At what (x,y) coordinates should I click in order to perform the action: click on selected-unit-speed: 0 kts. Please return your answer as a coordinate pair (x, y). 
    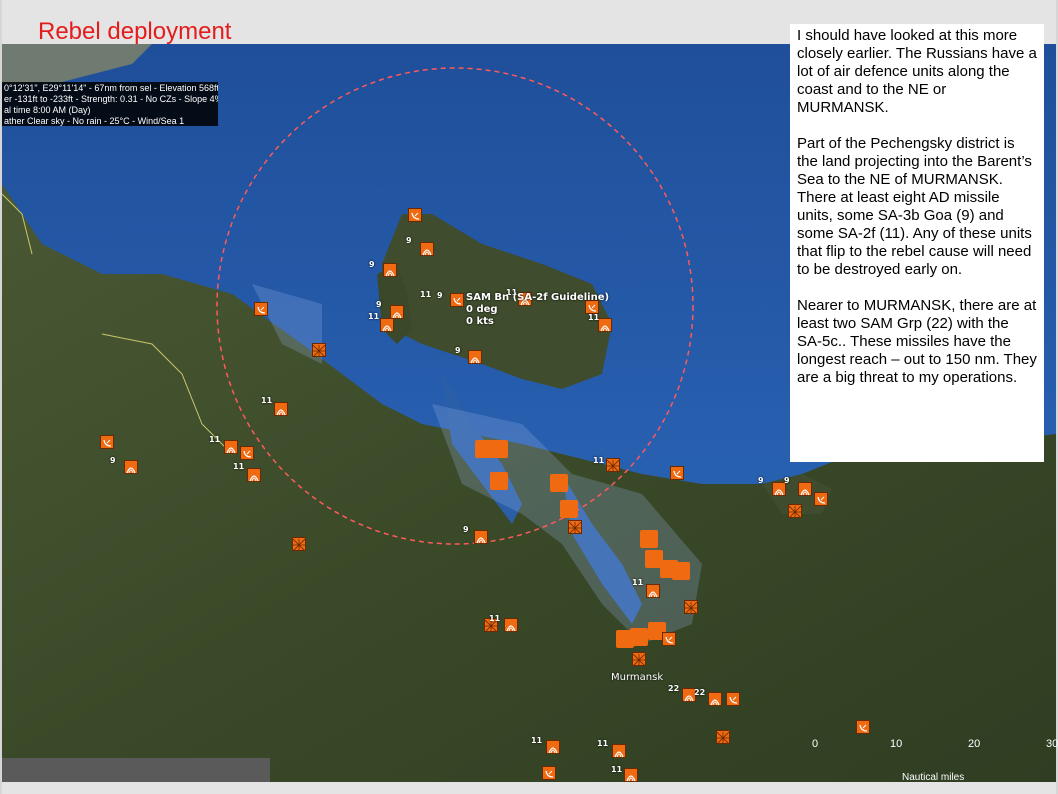
    Looking at the image, I should click on (480, 321).